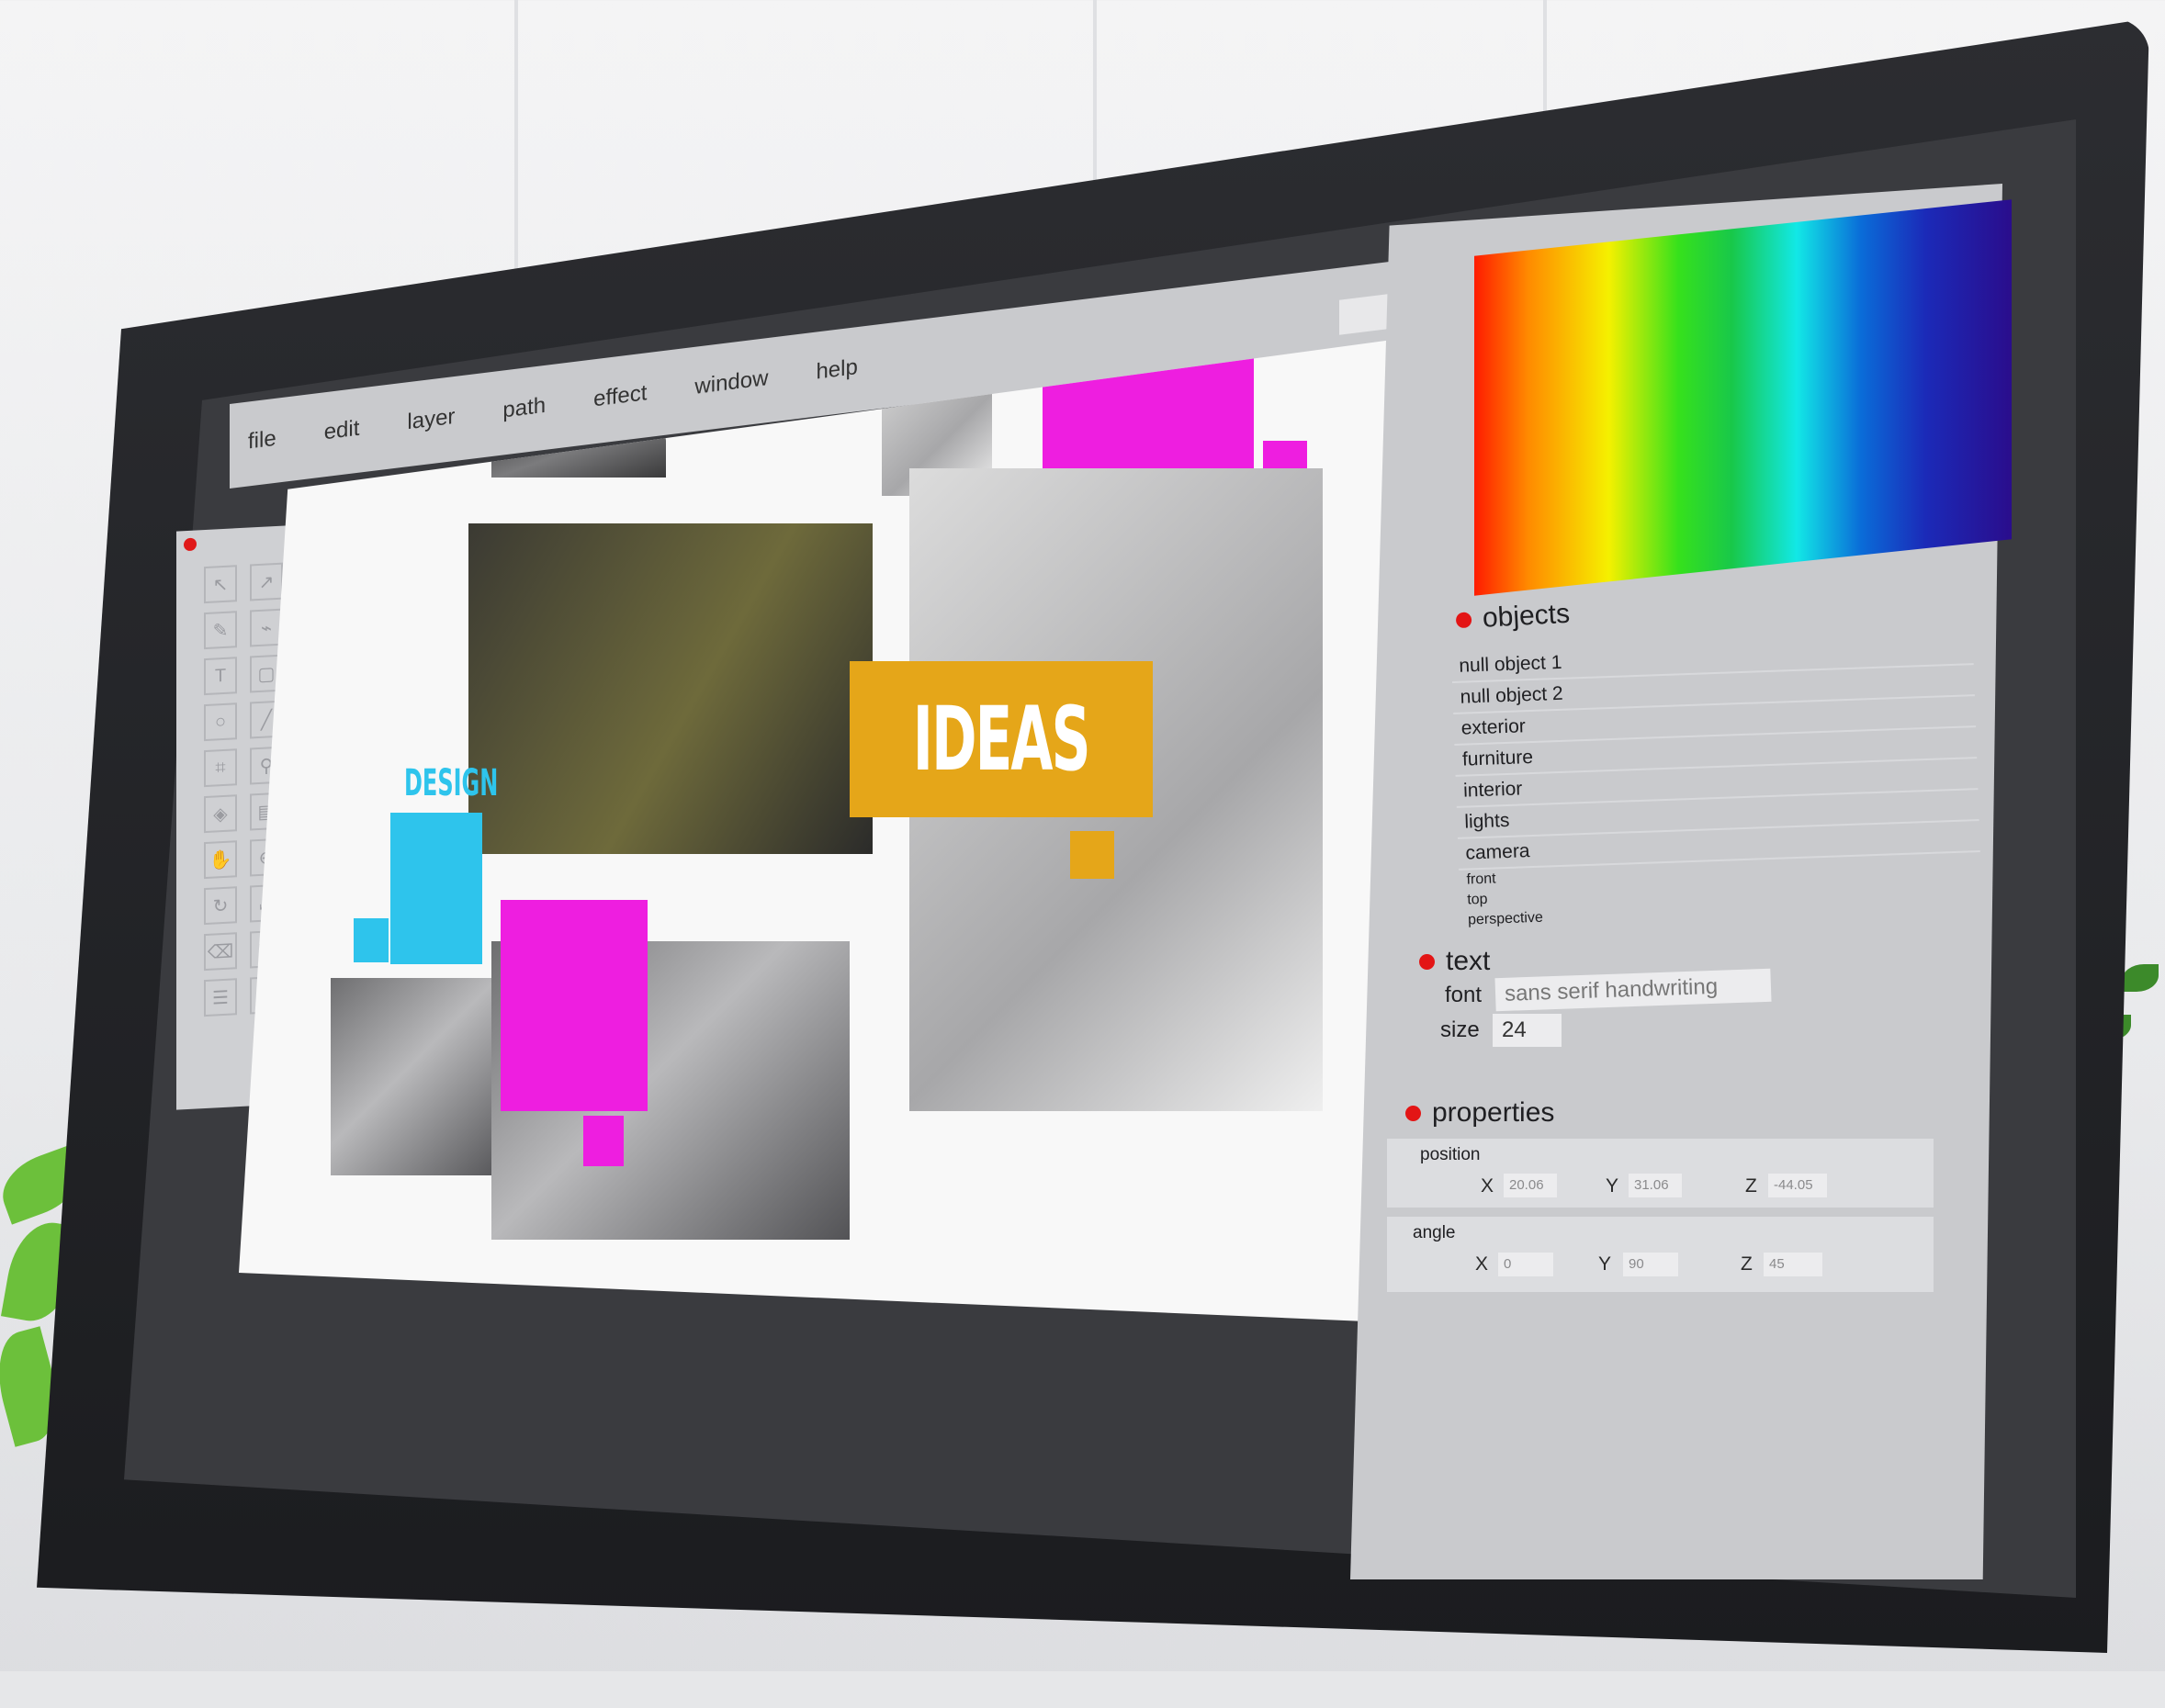 The width and height of the screenshot is (2165, 1708). What do you see at coordinates (221, 814) in the screenshot?
I see `fill-tool-icon: ◈` at bounding box center [221, 814].